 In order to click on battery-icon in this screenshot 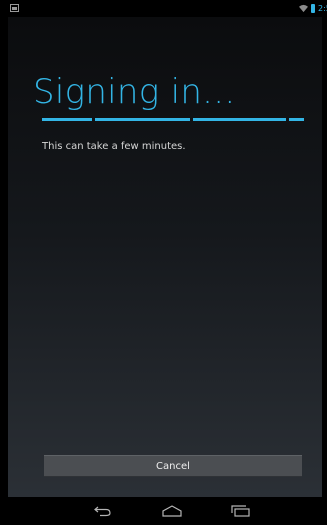, I will do `click(313, 8)`.